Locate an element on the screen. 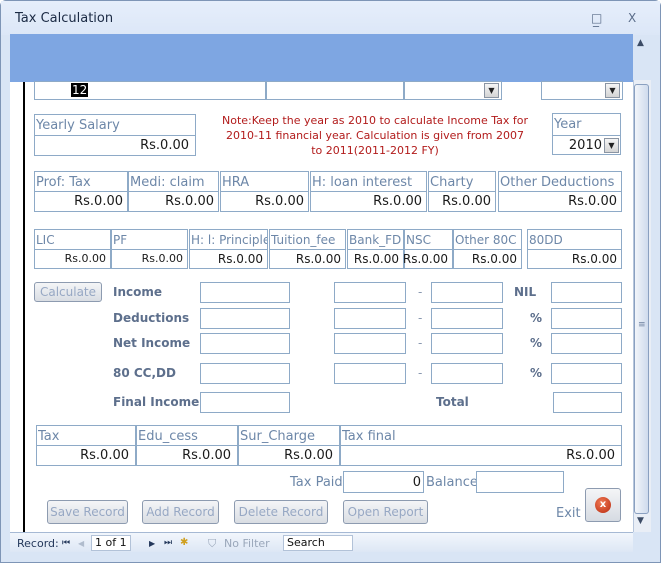 This screenshot has width=661, height=563. record-selector is located at coordinates (17, 307).